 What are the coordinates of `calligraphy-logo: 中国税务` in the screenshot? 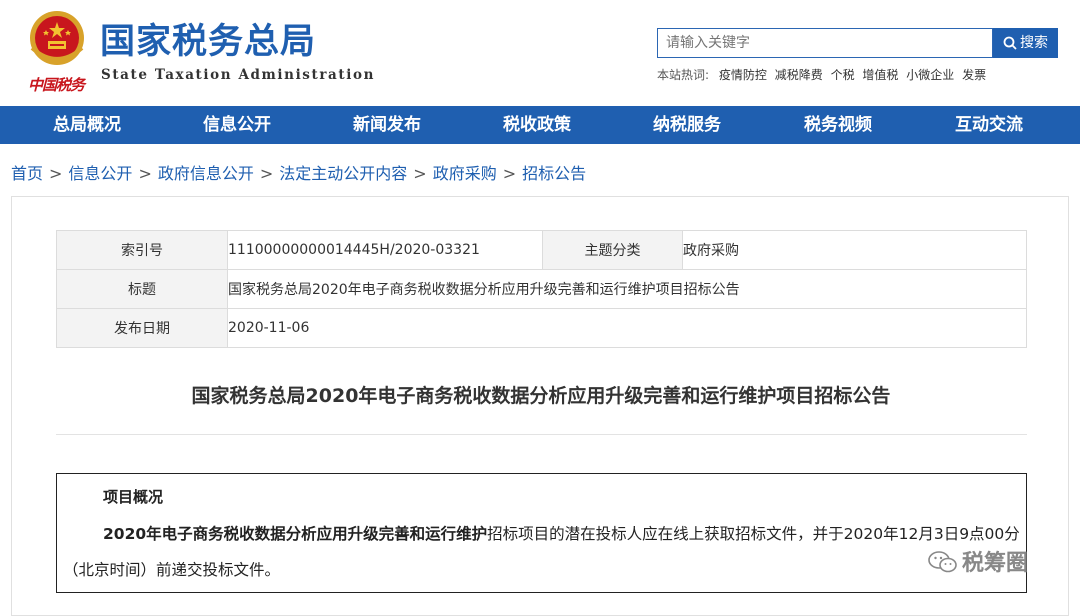 It's located at (56, 85).